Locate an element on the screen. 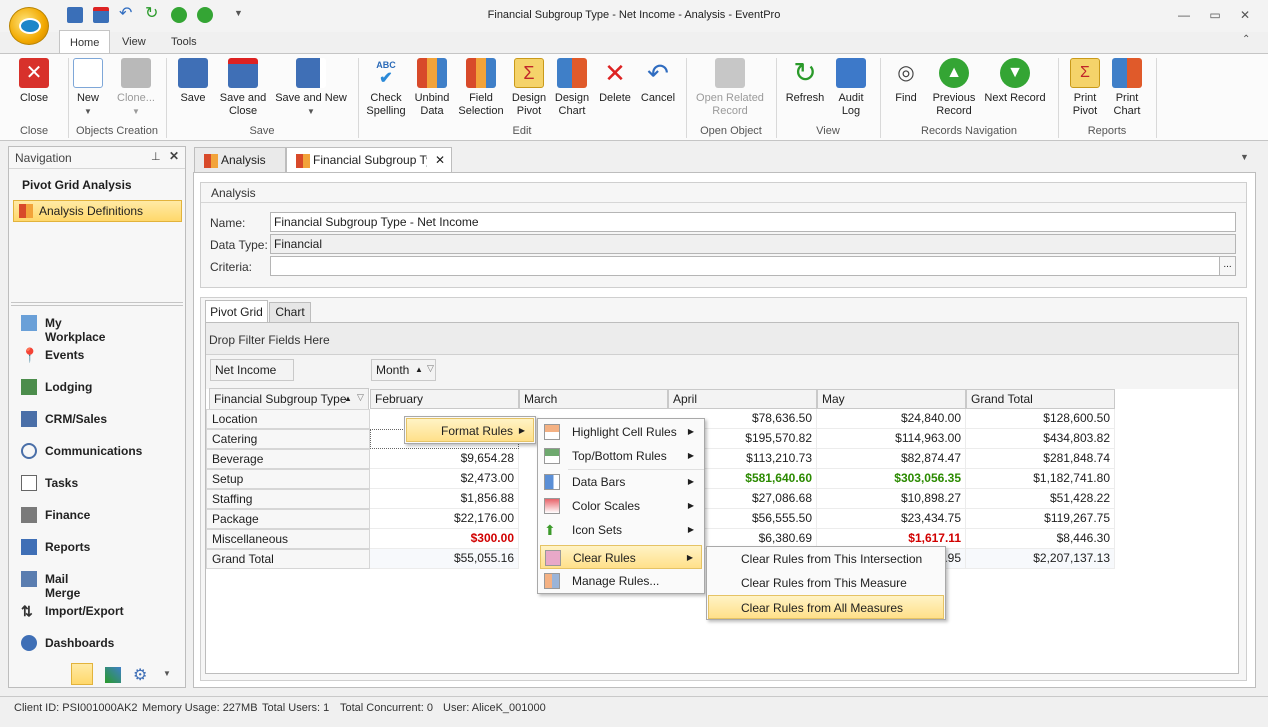  menu-item-format-rules: Format Rules ▶ is located at coordinates (470, 430).